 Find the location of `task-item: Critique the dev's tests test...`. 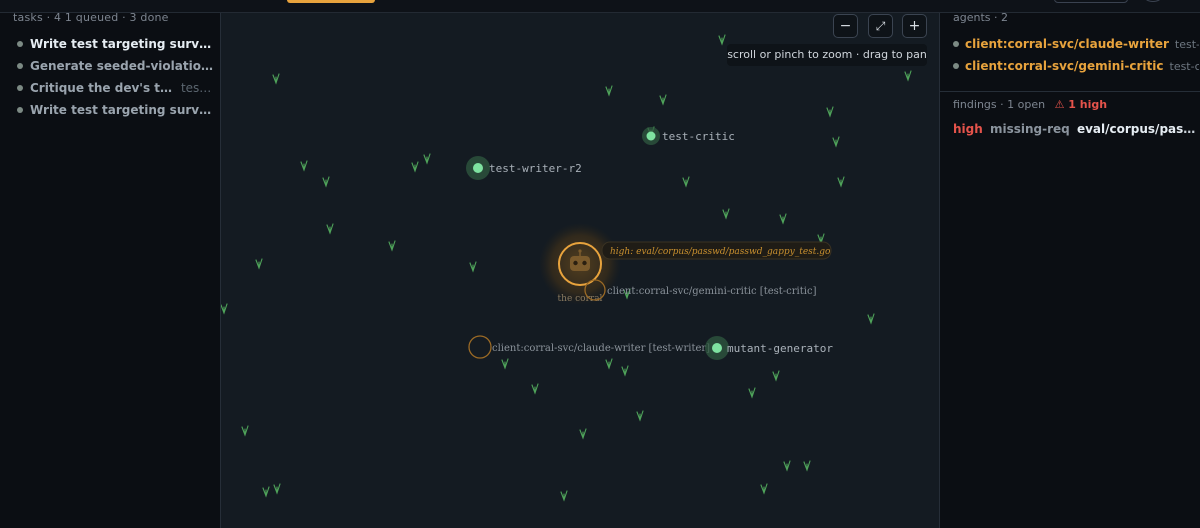

task-item: Critique the dev's tests test... is located at coordinates (115, 88).